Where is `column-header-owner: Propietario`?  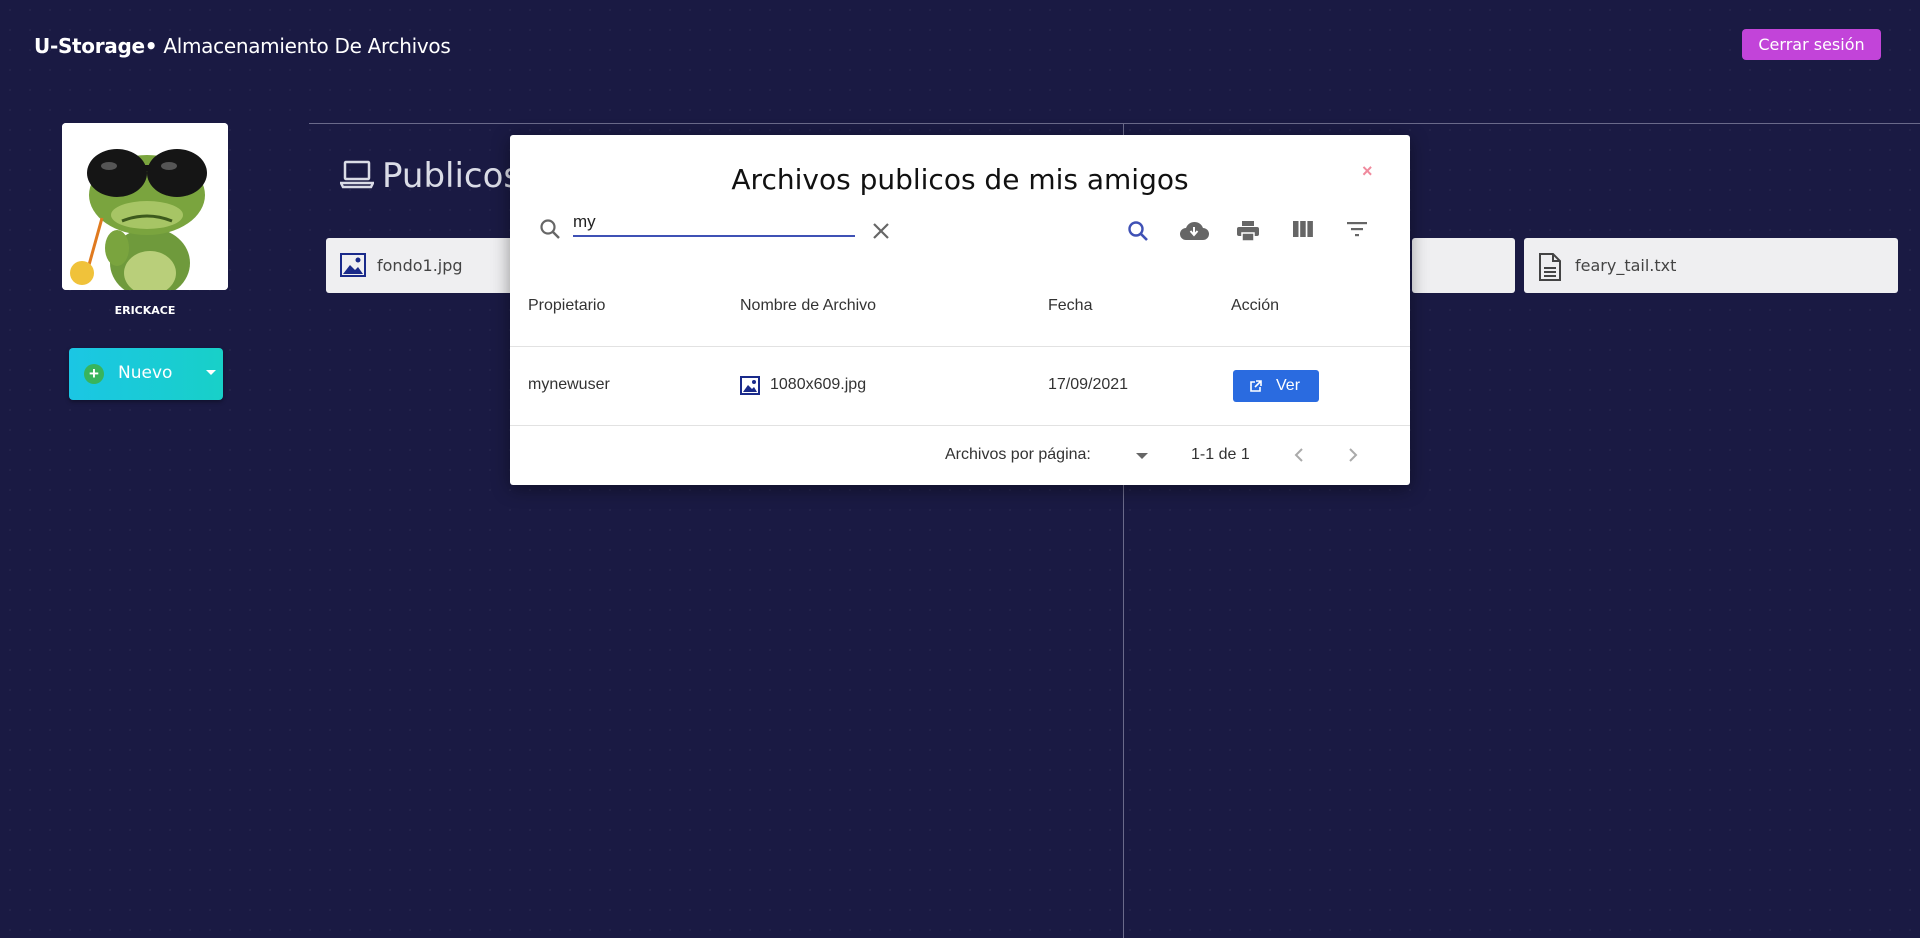 column-header-owner: Propietario is located at coordinates (566, 306).